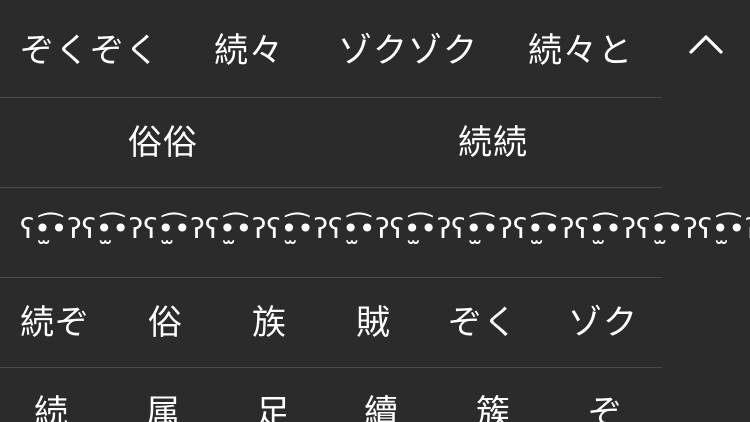 The width and height of the screenshot is (750, 422). I want to click on candidate-soku-foot: 足, so click(273, 409).